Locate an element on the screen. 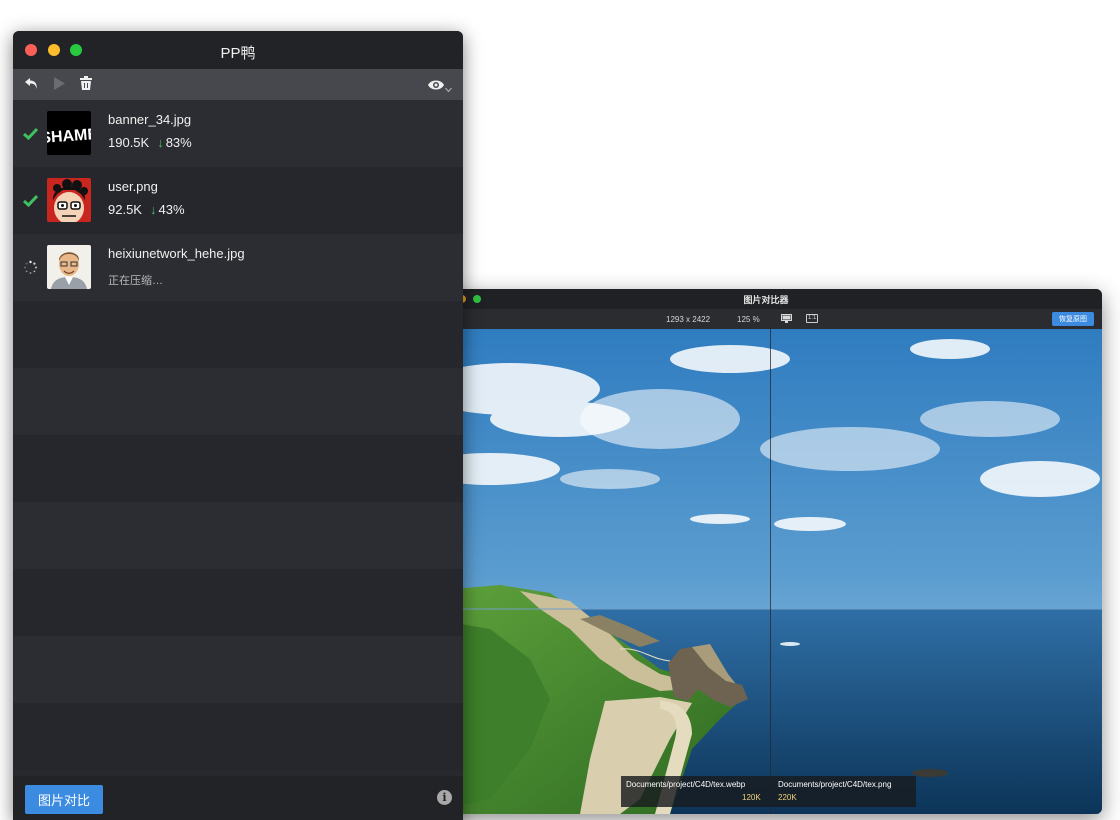  file-meta: 190.5K ↓ 83% is located at coordinates (150, 142).